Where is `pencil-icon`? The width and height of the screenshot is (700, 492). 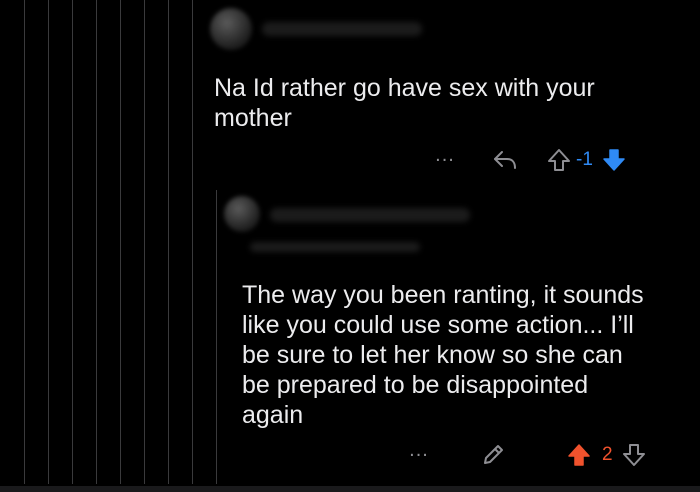 pencil-icon is located at coordinates (493, 455).